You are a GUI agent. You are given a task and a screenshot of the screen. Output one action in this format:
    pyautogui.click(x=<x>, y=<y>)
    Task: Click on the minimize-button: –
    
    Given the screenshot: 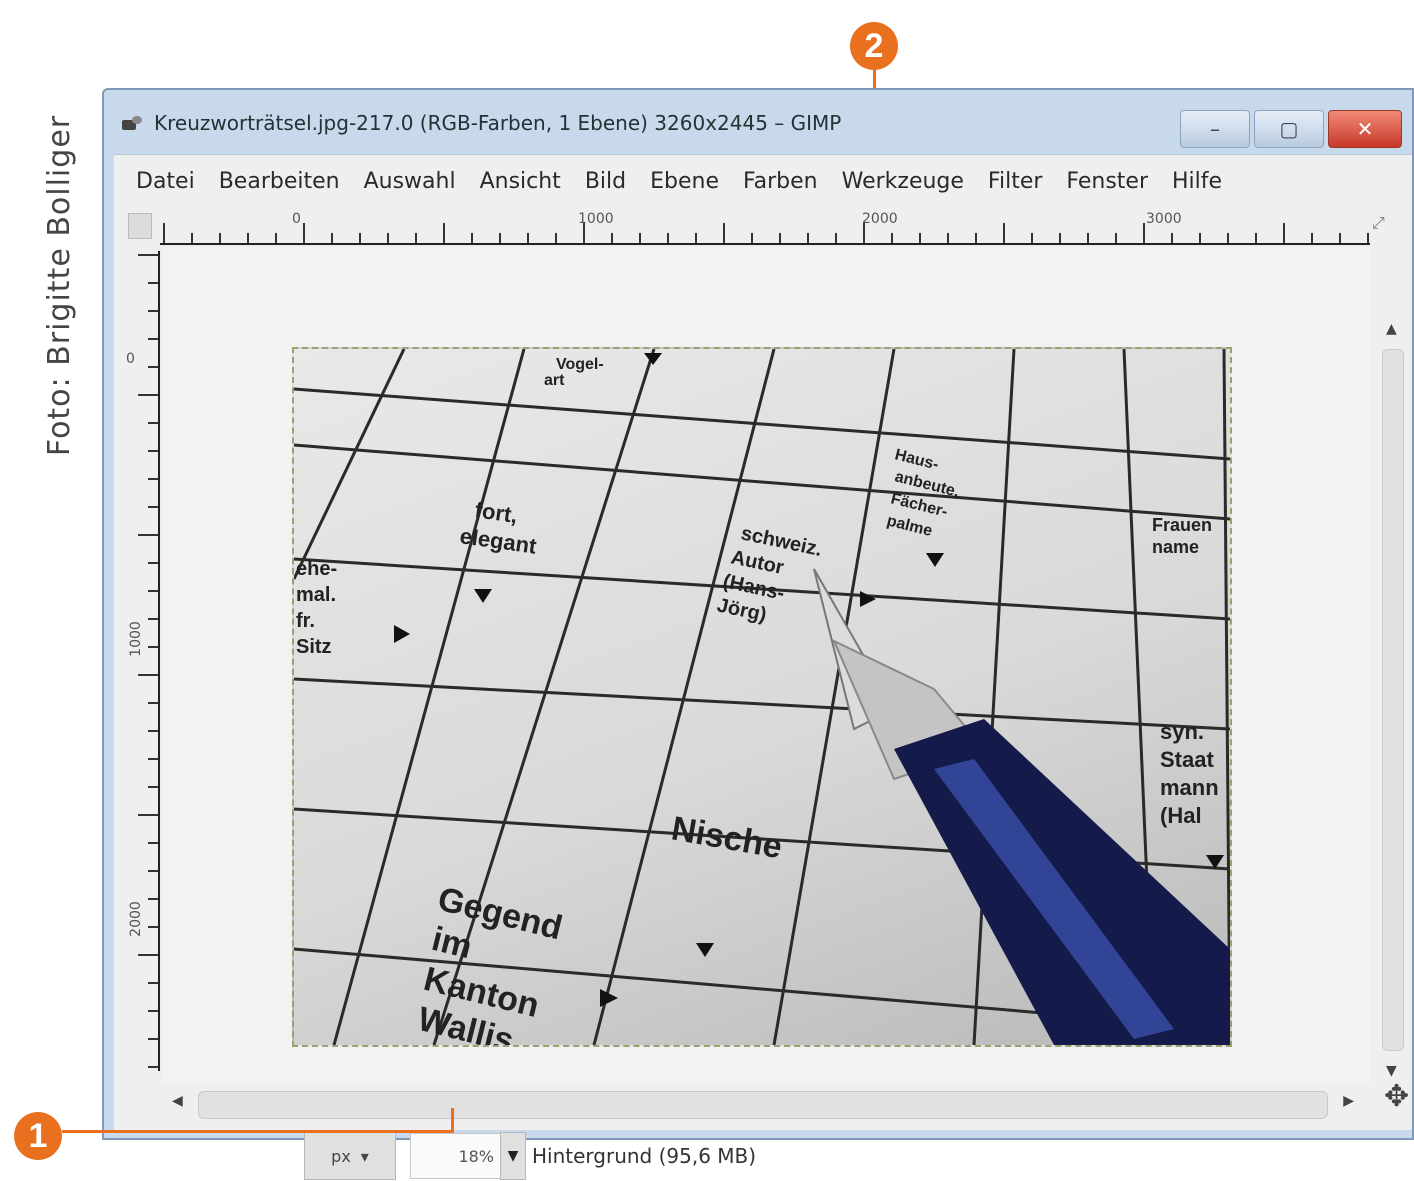 What is the action you would take?
    pyautogui.click(x=1215, y=129)
    